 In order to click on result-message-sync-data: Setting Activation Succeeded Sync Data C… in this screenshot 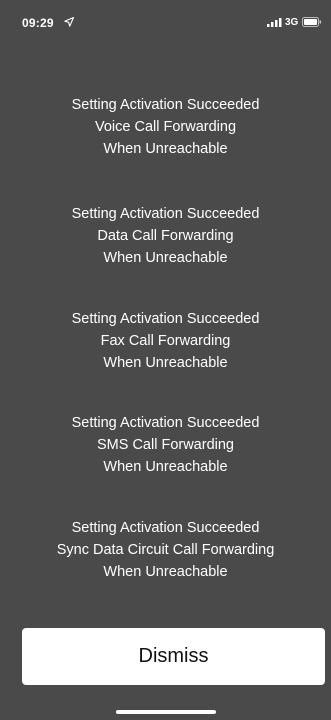, I will do `click(165, 550)`.